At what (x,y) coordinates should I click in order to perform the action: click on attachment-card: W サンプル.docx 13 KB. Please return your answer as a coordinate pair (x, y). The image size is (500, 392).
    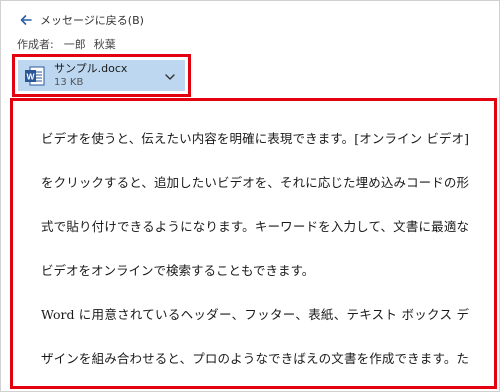
    Looking at the image, I should click on (101, 75).